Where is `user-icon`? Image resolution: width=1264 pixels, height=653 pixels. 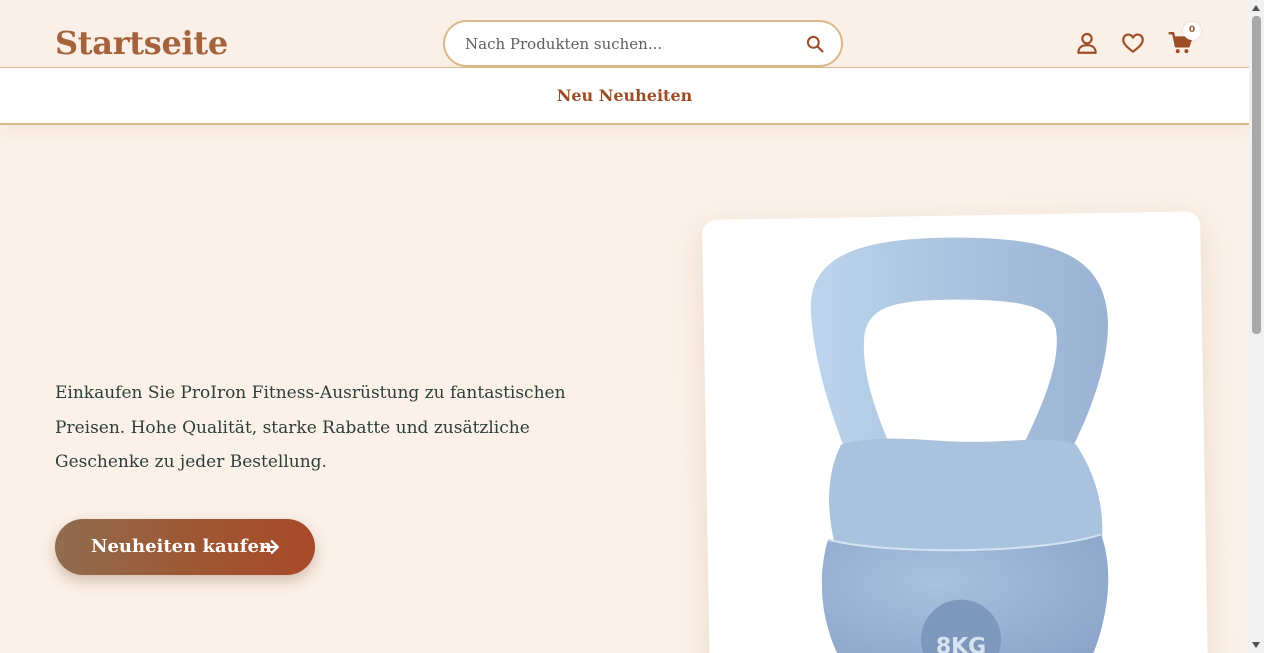
user-icon is located at coordinates (1087, 43).